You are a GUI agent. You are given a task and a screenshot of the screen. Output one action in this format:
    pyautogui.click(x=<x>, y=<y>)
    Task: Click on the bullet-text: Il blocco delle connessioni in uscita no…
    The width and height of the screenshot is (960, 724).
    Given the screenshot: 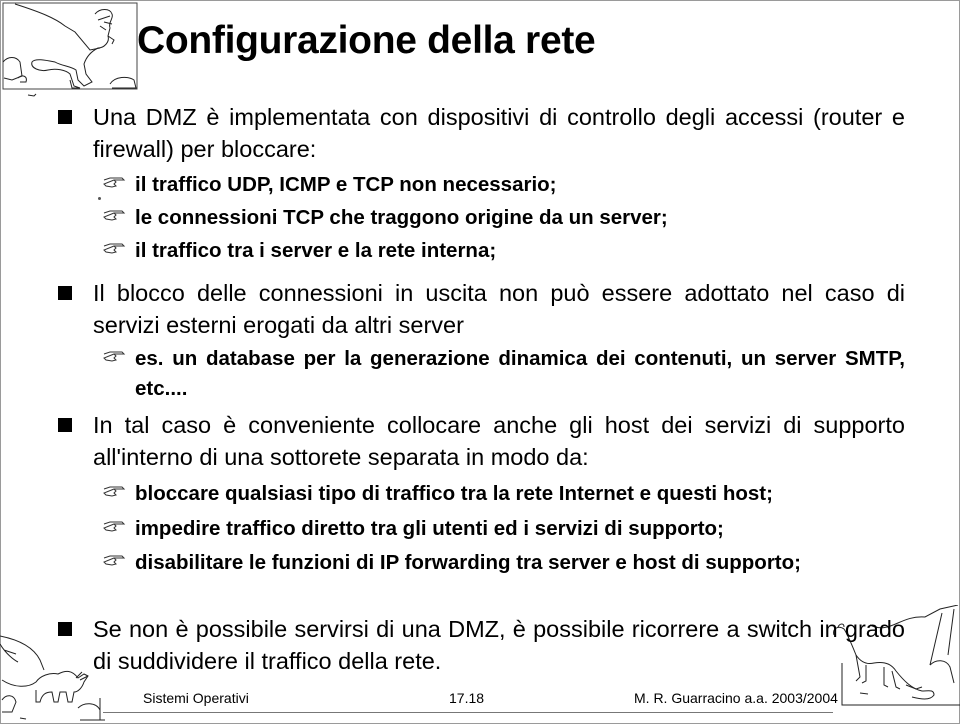 What is the action you would take?
    pyautogui.click(x=499, y=309)
    